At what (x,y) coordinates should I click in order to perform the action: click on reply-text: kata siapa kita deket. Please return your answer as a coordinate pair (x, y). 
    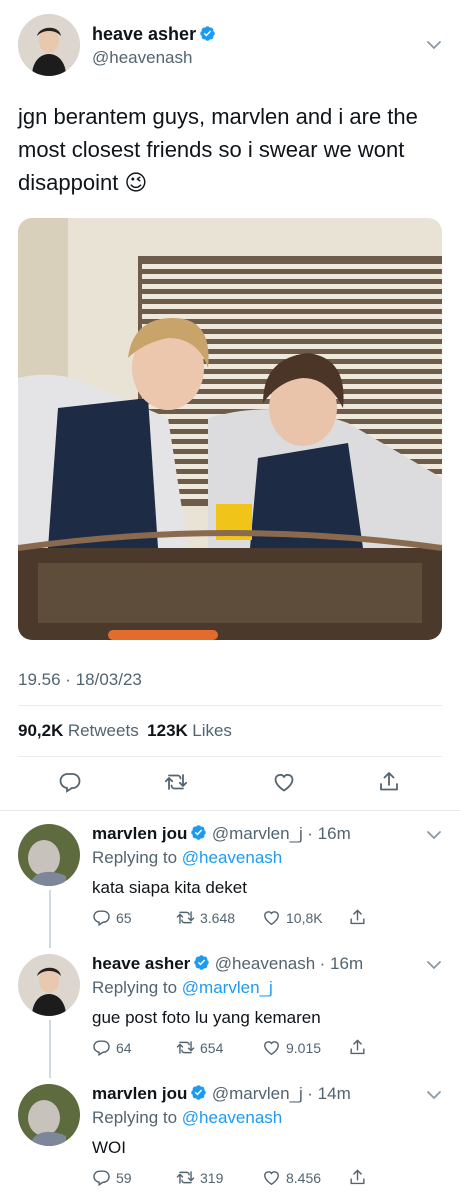
    Looking at the image, I should click on (169, 887).